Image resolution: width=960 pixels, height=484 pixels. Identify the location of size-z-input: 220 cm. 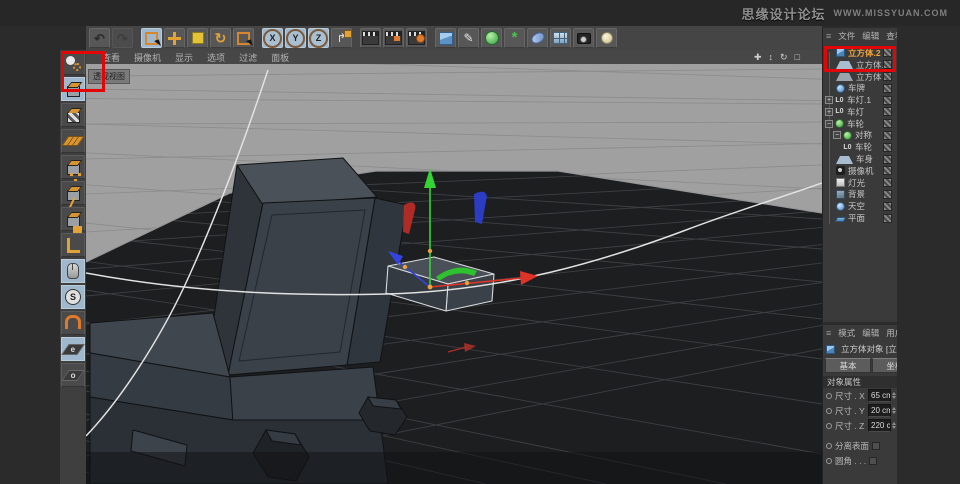
(879, 425).